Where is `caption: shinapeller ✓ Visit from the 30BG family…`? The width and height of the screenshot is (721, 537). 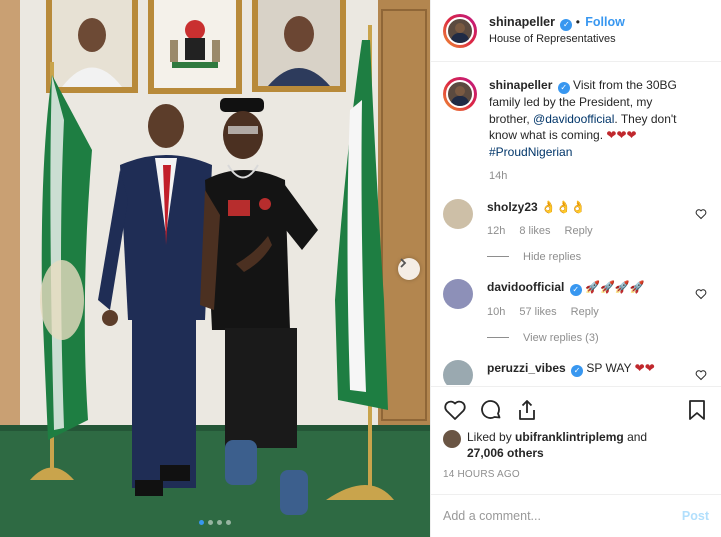 caption: shinapeller ✓ Visit from the 30BG family… is located at coordinates (576, 131).